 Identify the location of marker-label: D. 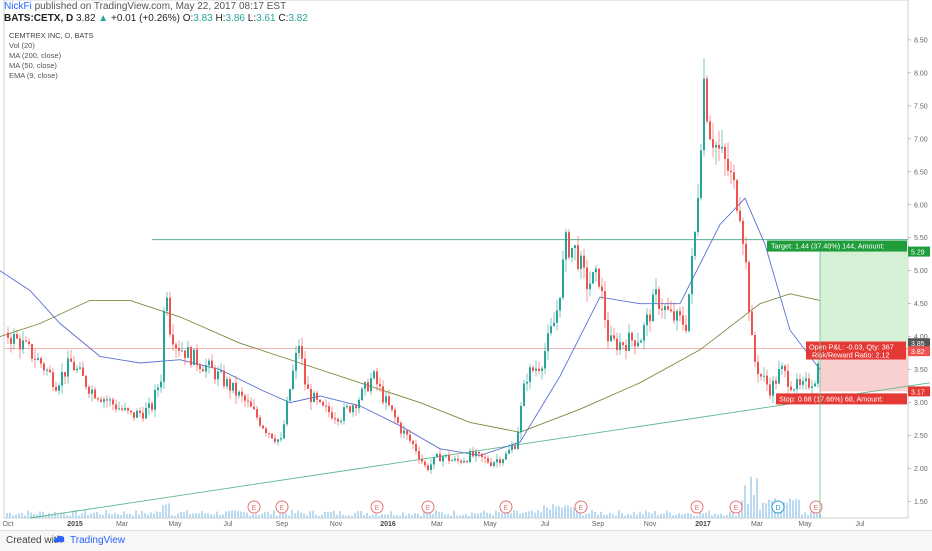
(777, 508).